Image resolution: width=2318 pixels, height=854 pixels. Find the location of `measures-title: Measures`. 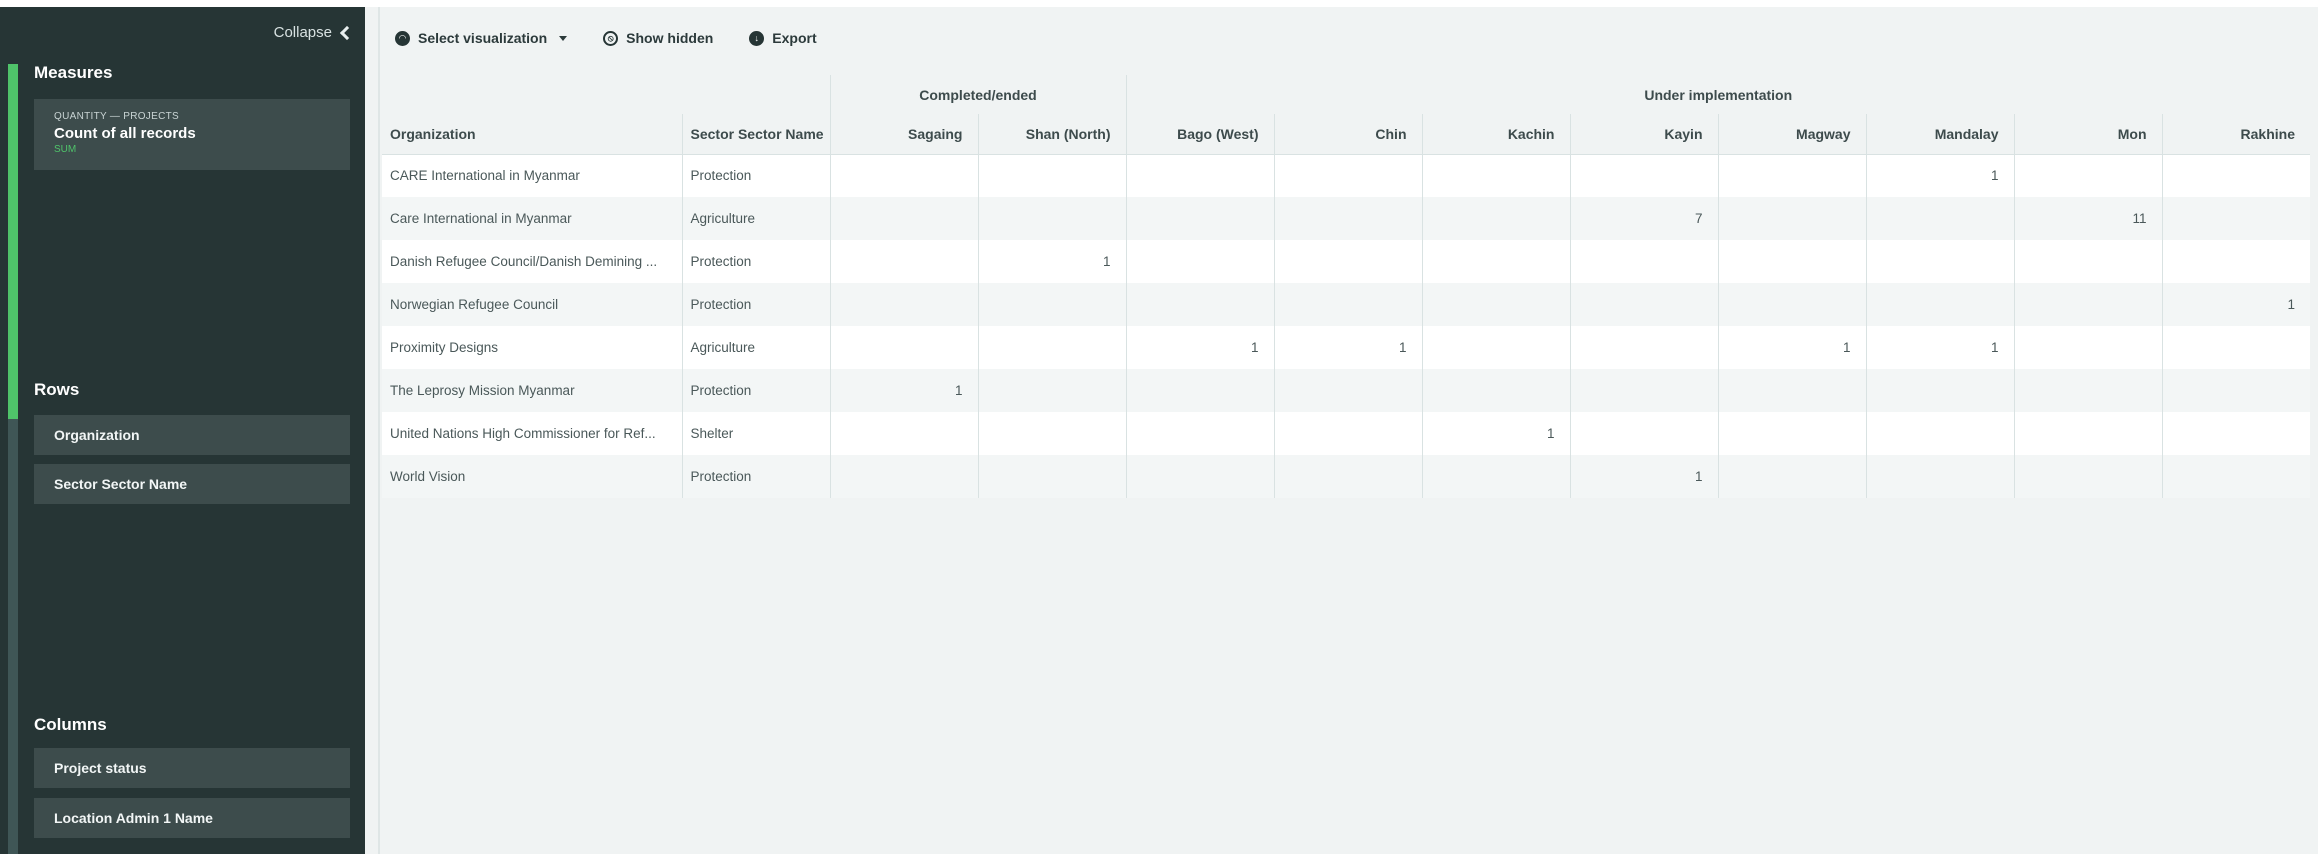

measures-title: Measures is located at coordinates (73, 72).